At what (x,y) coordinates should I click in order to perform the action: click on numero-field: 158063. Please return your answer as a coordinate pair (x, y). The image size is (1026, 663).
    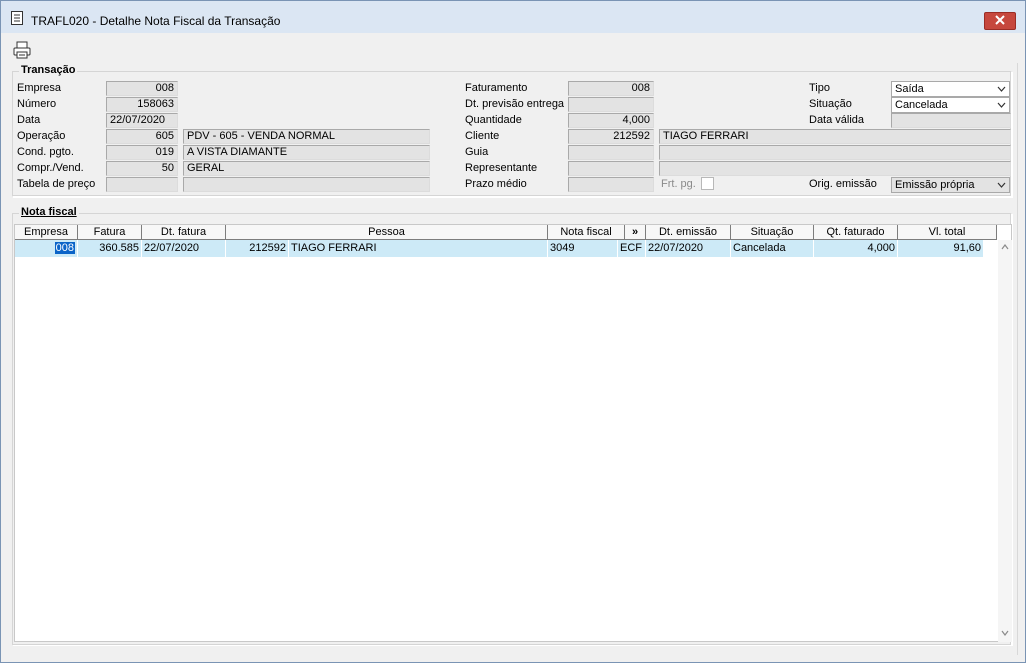
    Looking at the image, I should click on (142, 104).